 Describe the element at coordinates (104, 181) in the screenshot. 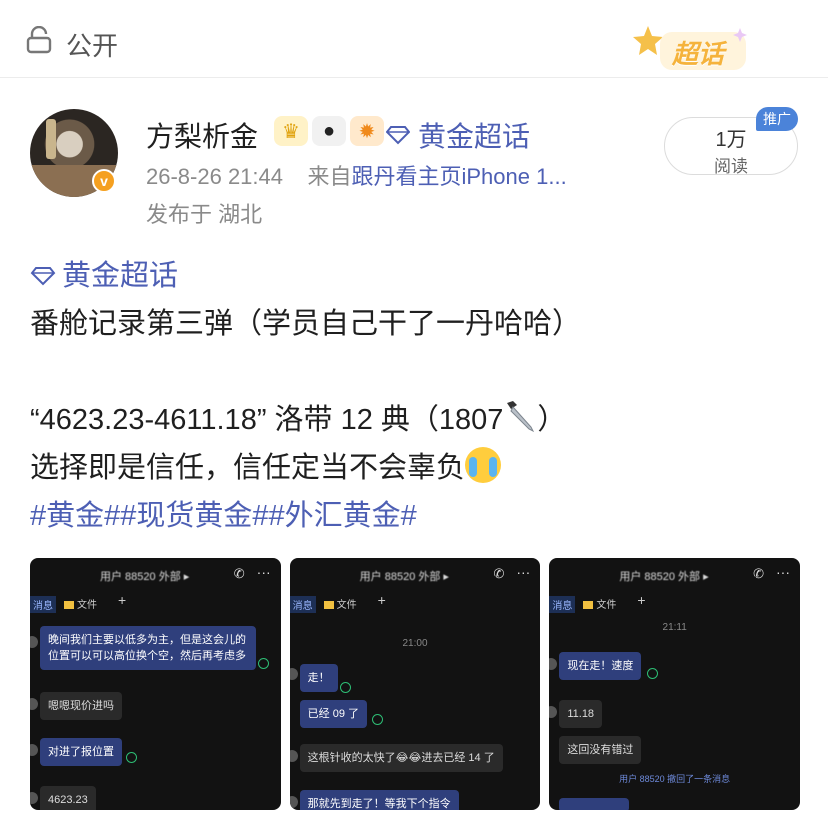

I see `v-verified-icon: v` at that location.